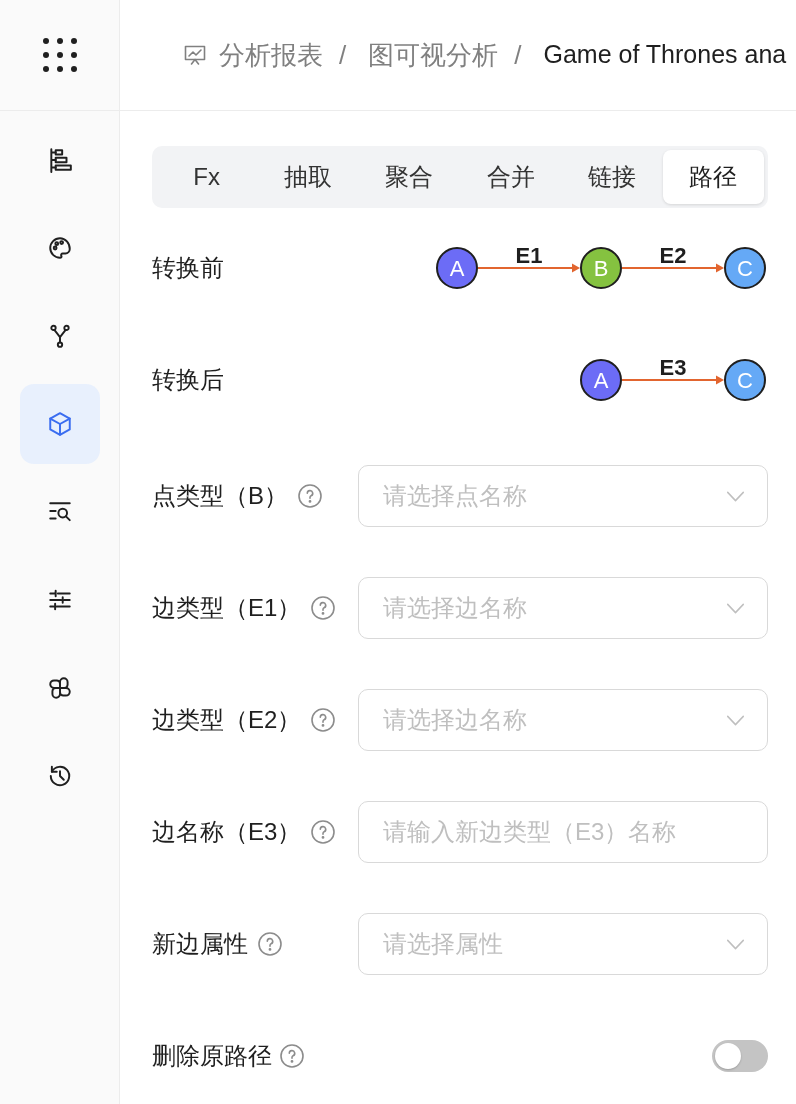  I want to click on row-label: 转换前, so click(188, 268).